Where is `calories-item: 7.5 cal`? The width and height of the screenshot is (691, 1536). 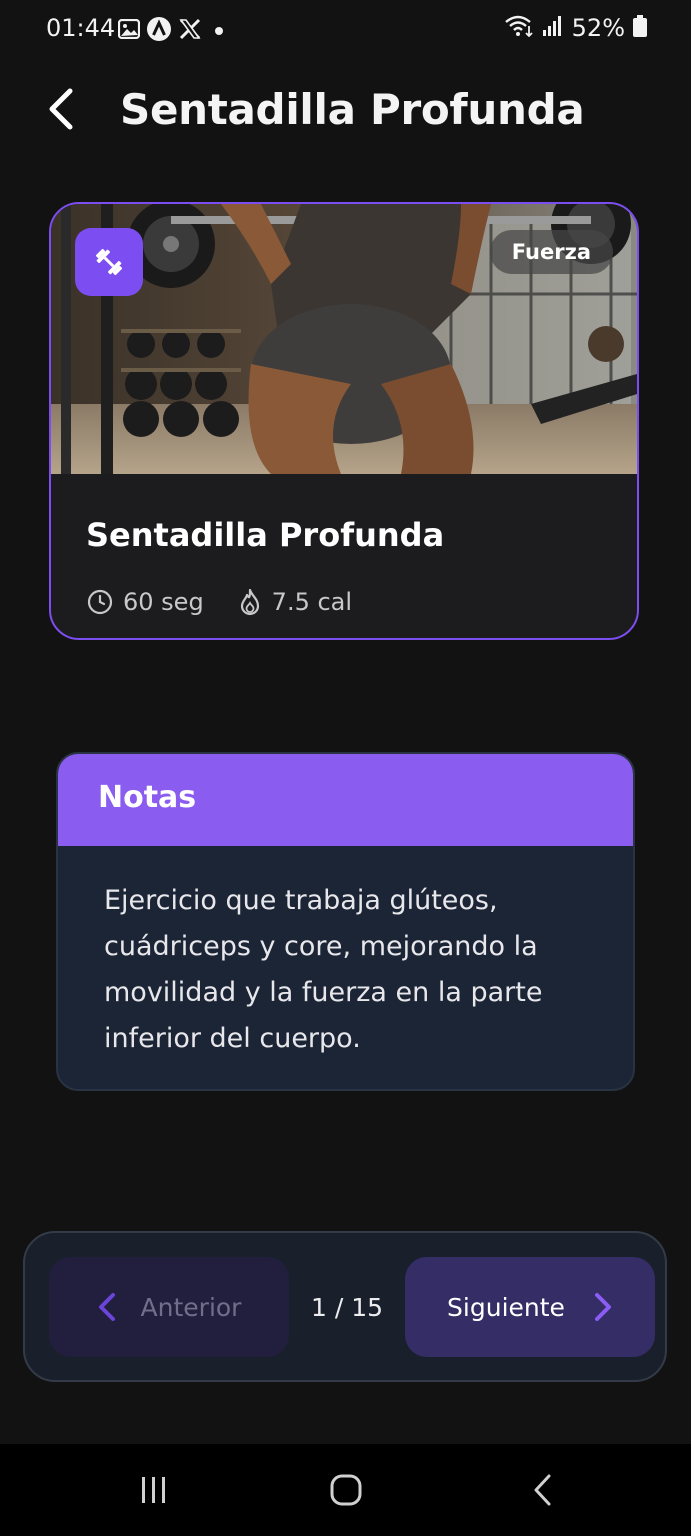
calories-item: 7.5 cal is located at coordinates (295, 602).